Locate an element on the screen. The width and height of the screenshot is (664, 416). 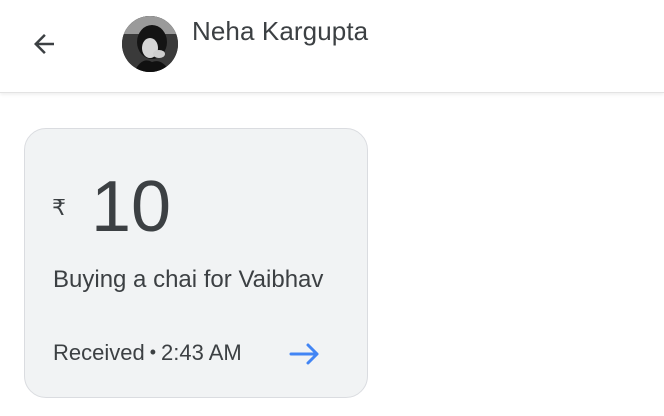
status-label: Received is located at coordinates (99, 352).